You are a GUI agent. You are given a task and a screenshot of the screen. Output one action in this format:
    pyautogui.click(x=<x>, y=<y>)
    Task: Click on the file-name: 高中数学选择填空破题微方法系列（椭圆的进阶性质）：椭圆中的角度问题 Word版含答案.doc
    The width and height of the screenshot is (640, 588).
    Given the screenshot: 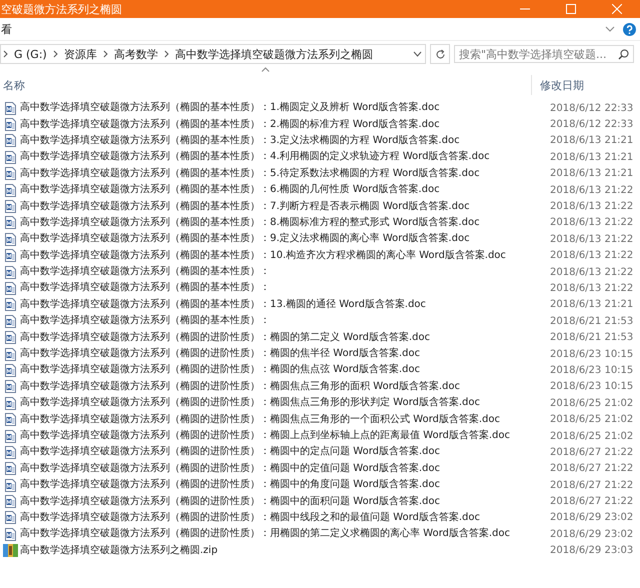 What is the action you would take?
    pyautogui.click(x=281, y=485)
    